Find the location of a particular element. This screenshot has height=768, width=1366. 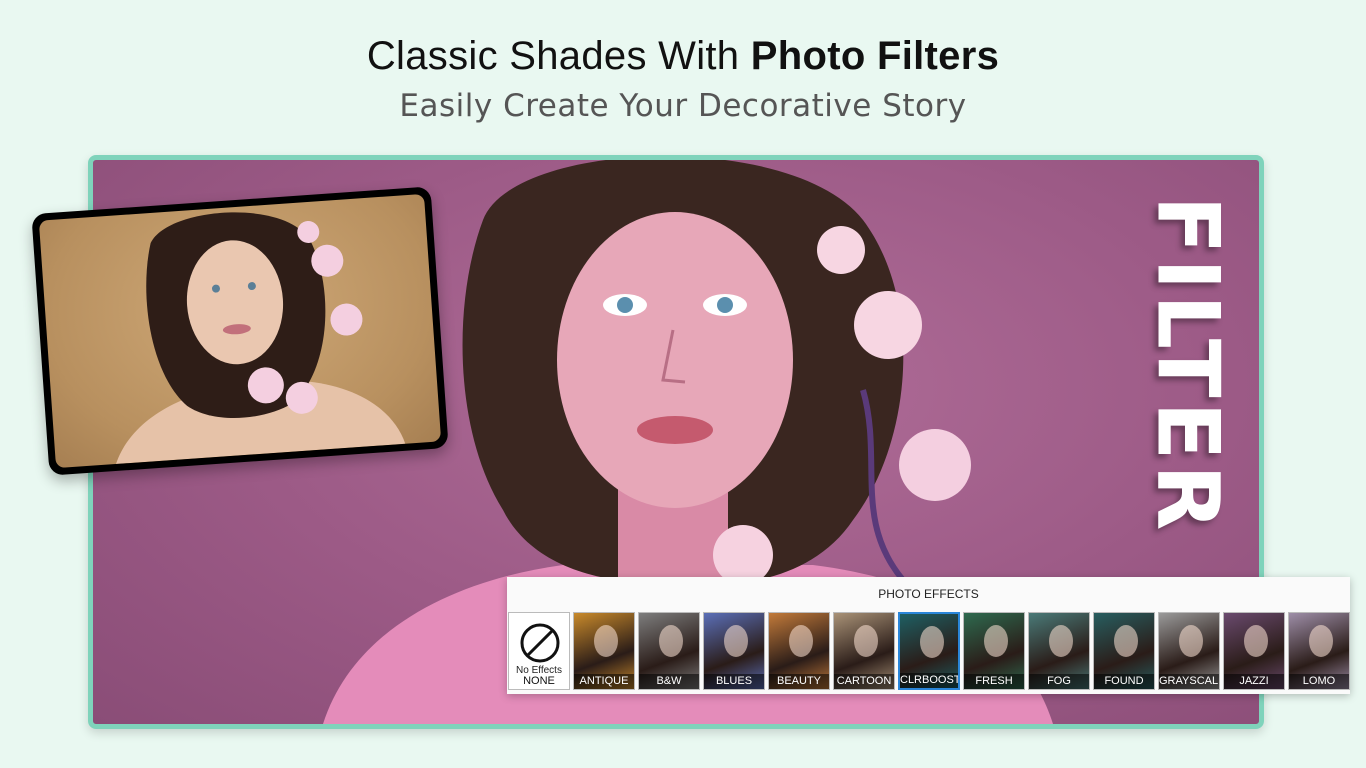

effect-label: LOMO is located at coordinates (1319, 681).